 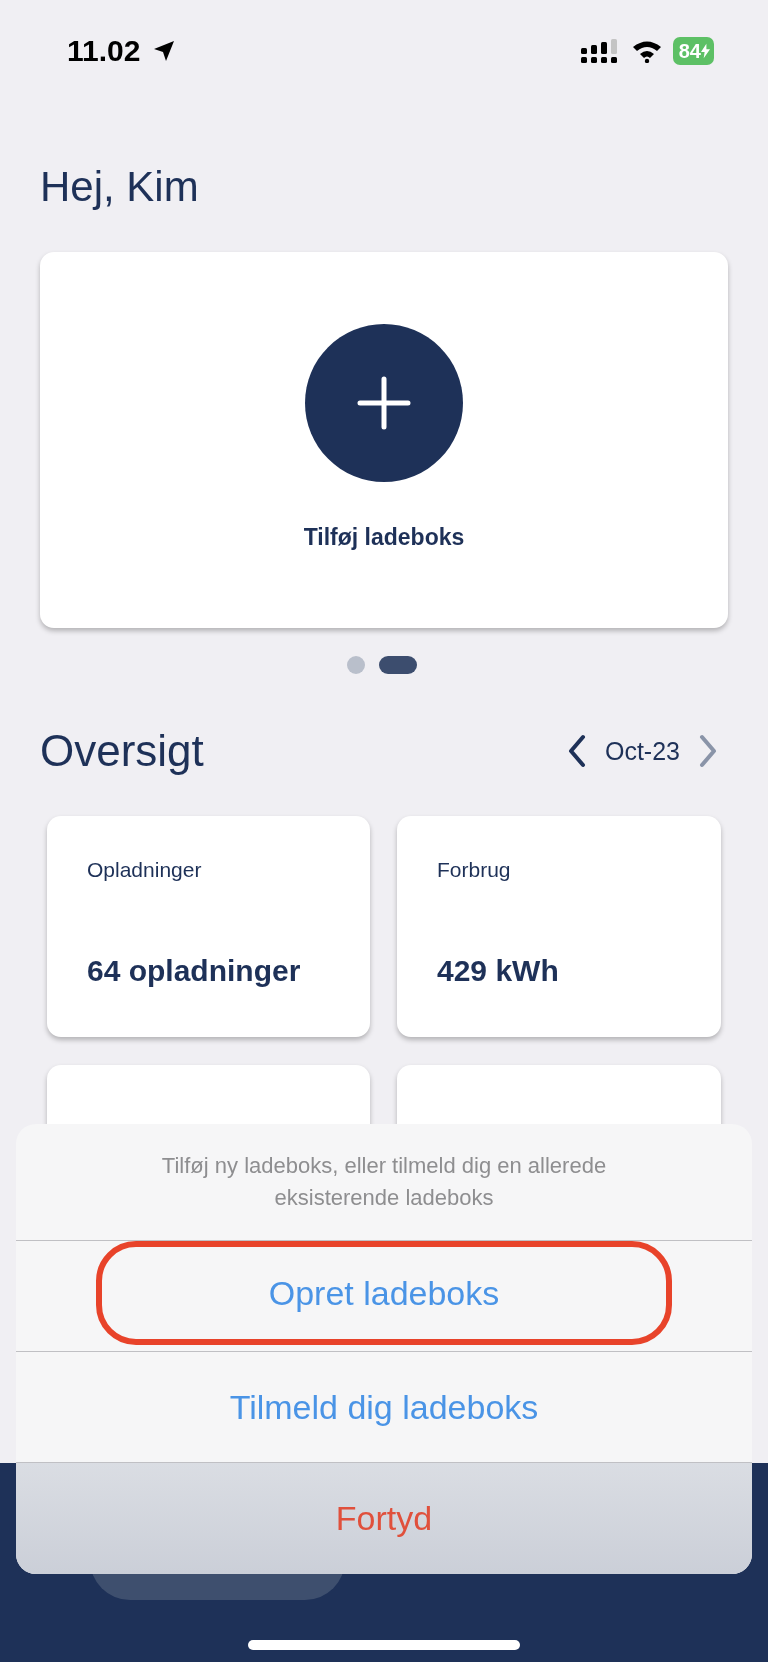 What do you see at coordinates (384, 1182) in the screenshot?
I see `action-sheet-message: Tilføj ny ladeboks, eller tilmeld dig en allerede eksisterende ladeboks` at bounding box center [384, 1182].